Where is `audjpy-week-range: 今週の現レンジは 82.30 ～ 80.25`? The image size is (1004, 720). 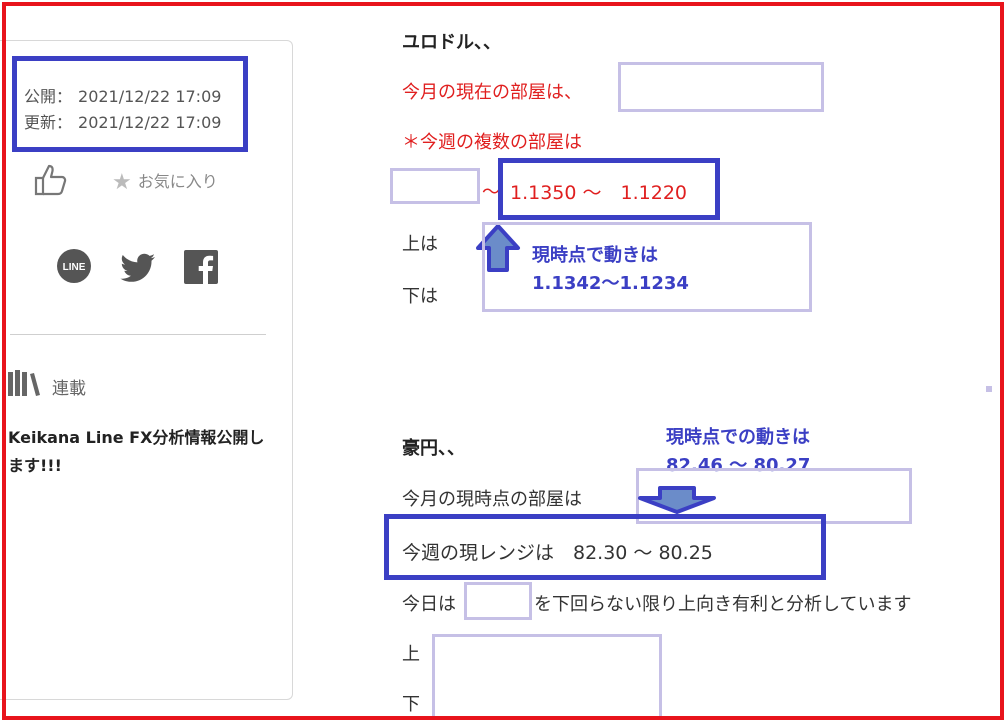 audjpy-week-range: 今週の現レンジは 82.30 ～ 80.25 is located at coordinates (557, 553).